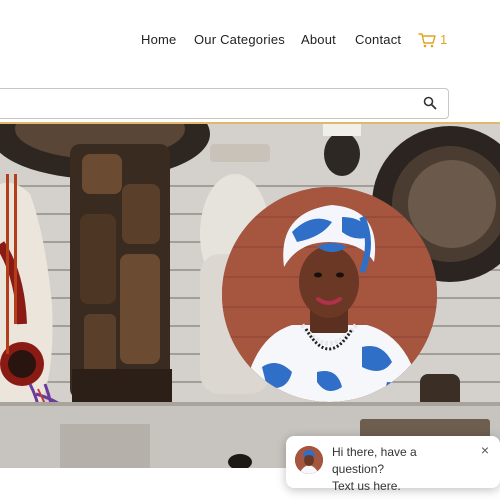 This screenshot has width=500, height=500. I want to click on close-icon: ×, so click(485, 450).